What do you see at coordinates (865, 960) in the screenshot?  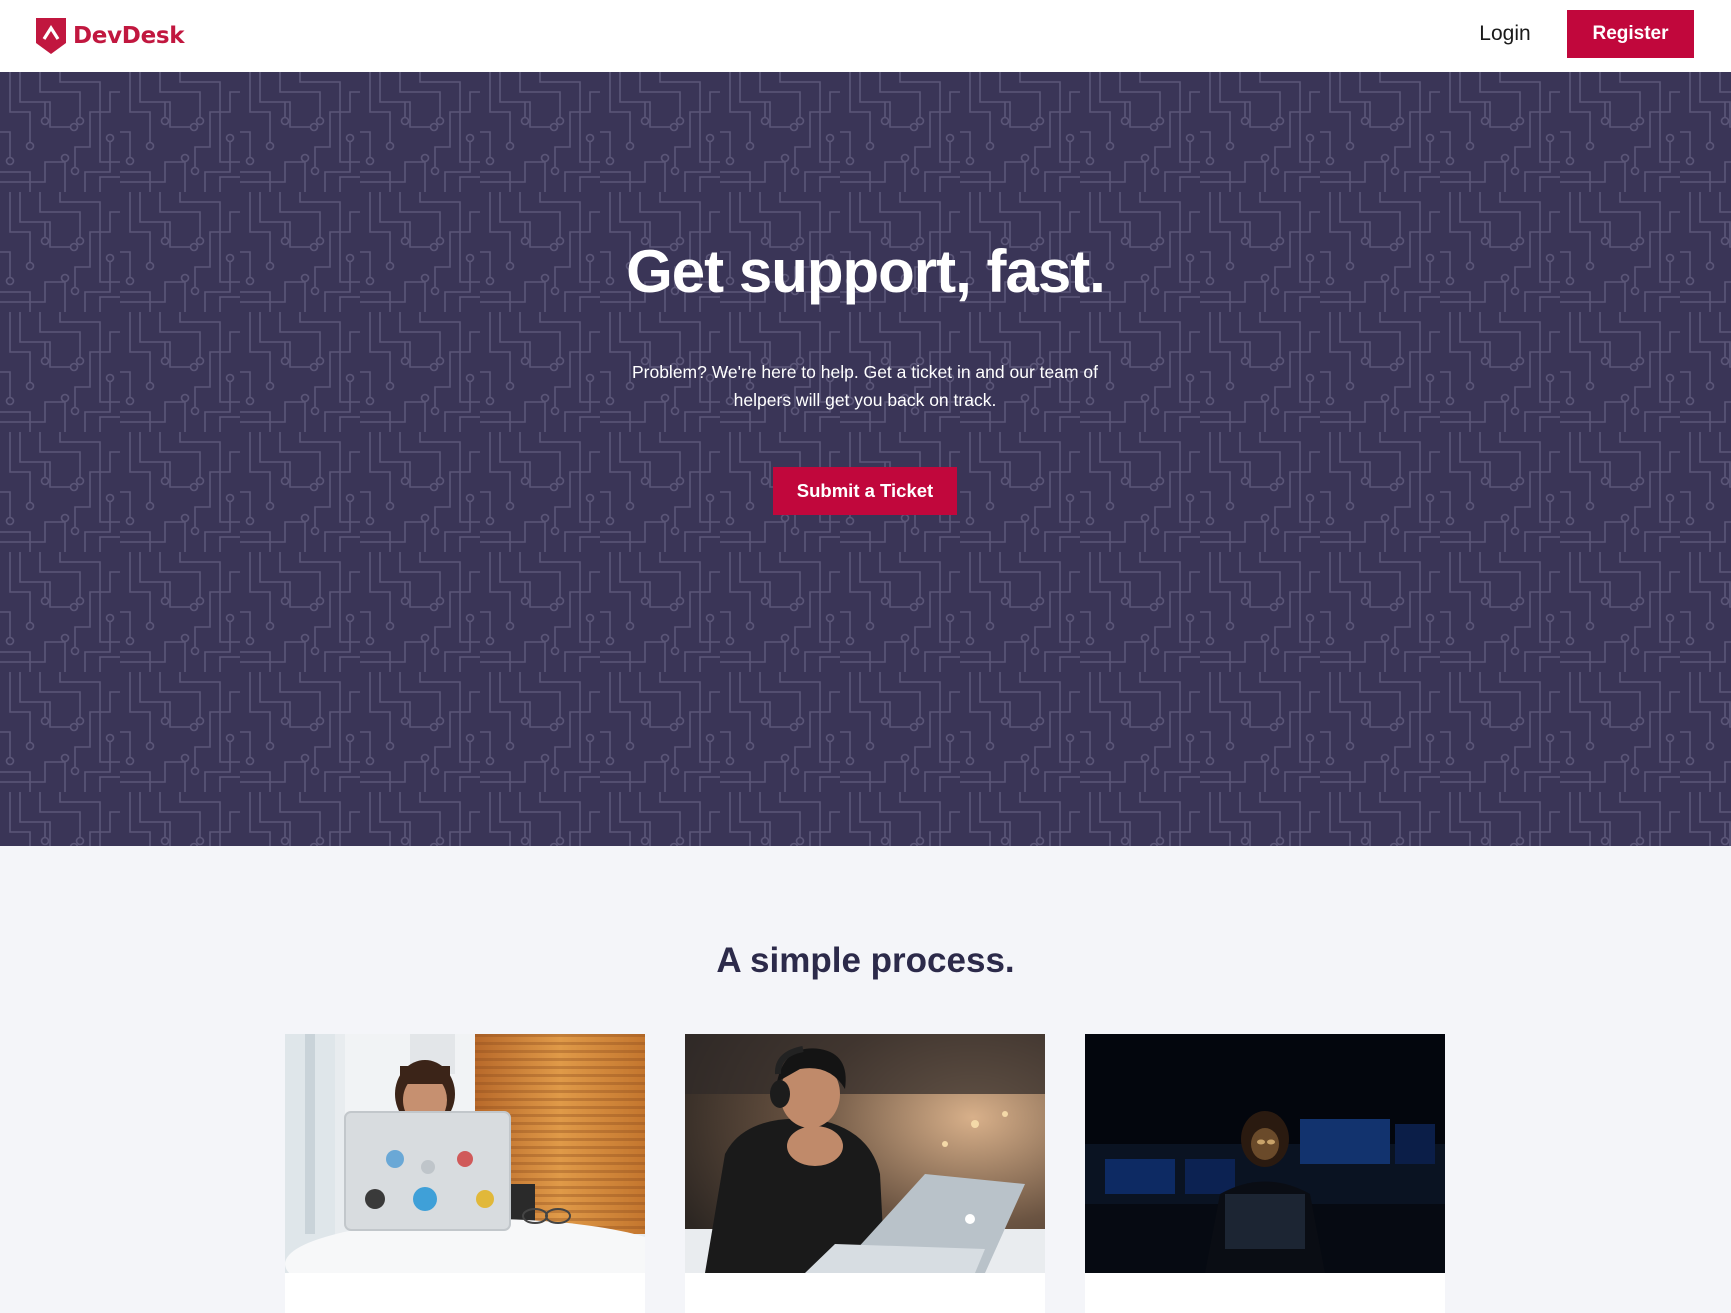 I see `process-section-title: A simple process.` at bounding box center [865, 960].